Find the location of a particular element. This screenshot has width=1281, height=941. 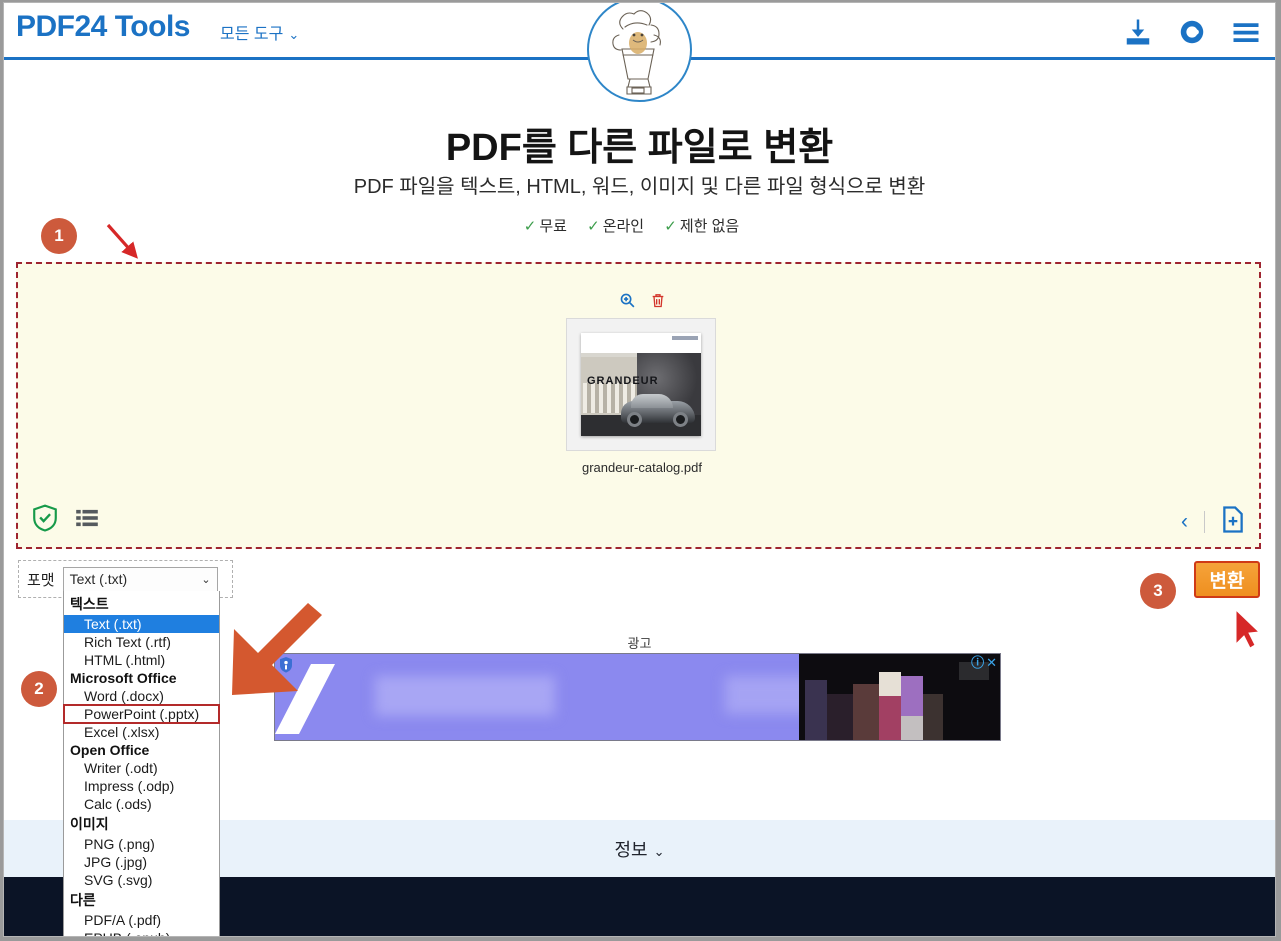

chevron-left-icon: ‹ is located at coordinates (1184, 522).